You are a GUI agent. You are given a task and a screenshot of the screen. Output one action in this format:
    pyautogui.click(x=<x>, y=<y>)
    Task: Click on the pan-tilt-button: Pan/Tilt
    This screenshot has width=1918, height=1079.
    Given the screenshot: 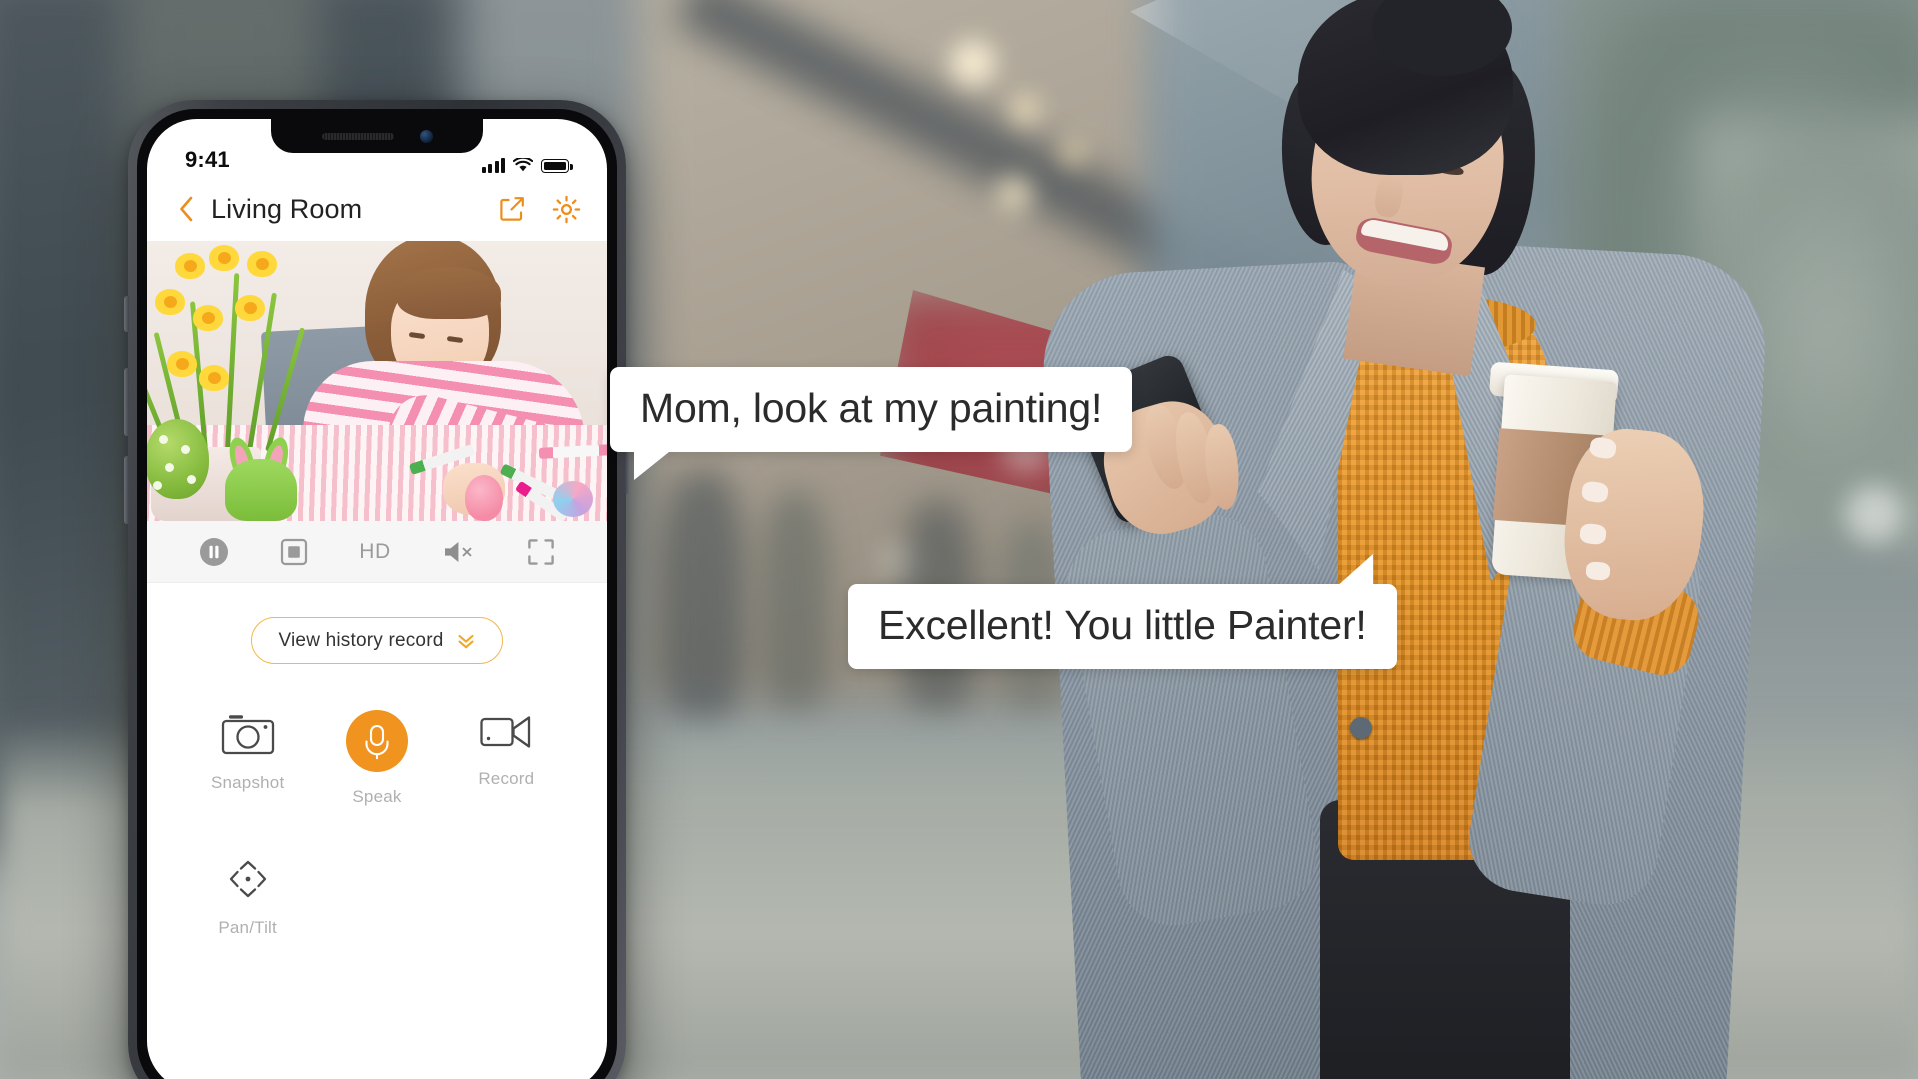 What is the action you would take?
    pyautogui.click(x=247, y=896)
    